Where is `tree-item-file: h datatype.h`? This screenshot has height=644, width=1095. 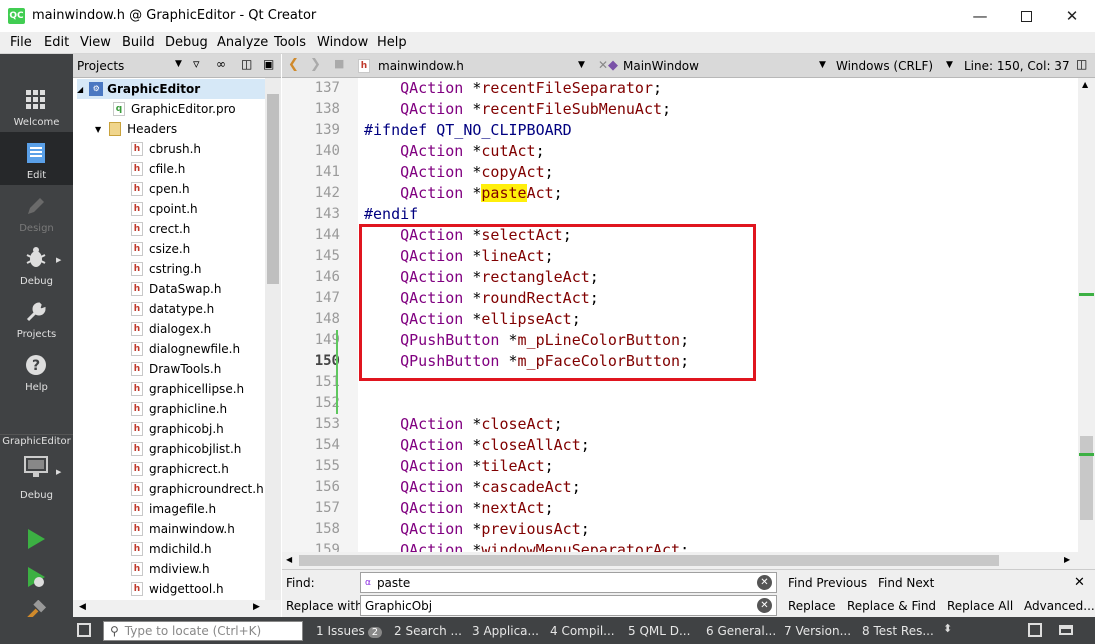 tree-item-file: h datatype.h is located at coordinates (172, 309).